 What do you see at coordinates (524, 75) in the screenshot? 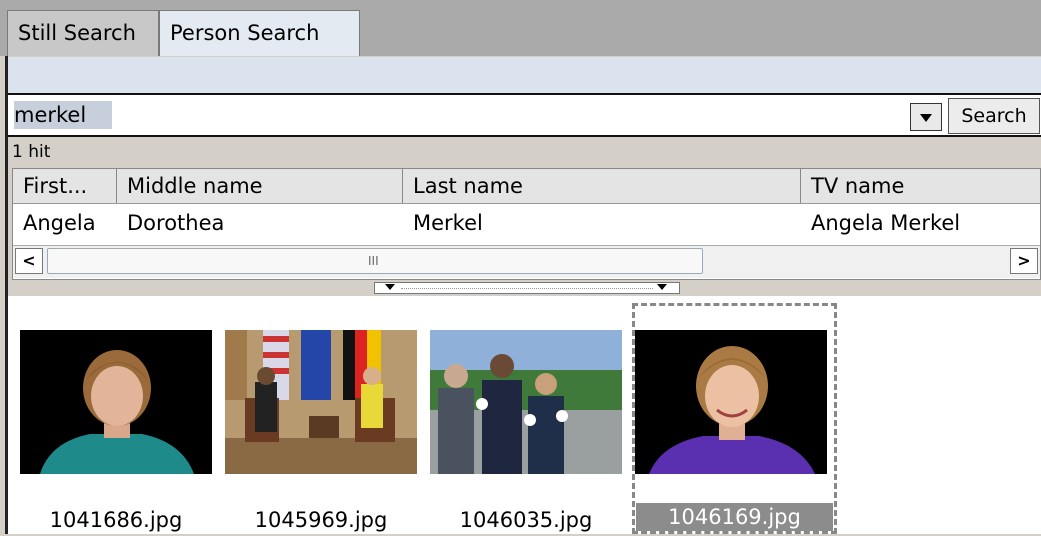
I see `header-band` at bounding box center [524, 75].